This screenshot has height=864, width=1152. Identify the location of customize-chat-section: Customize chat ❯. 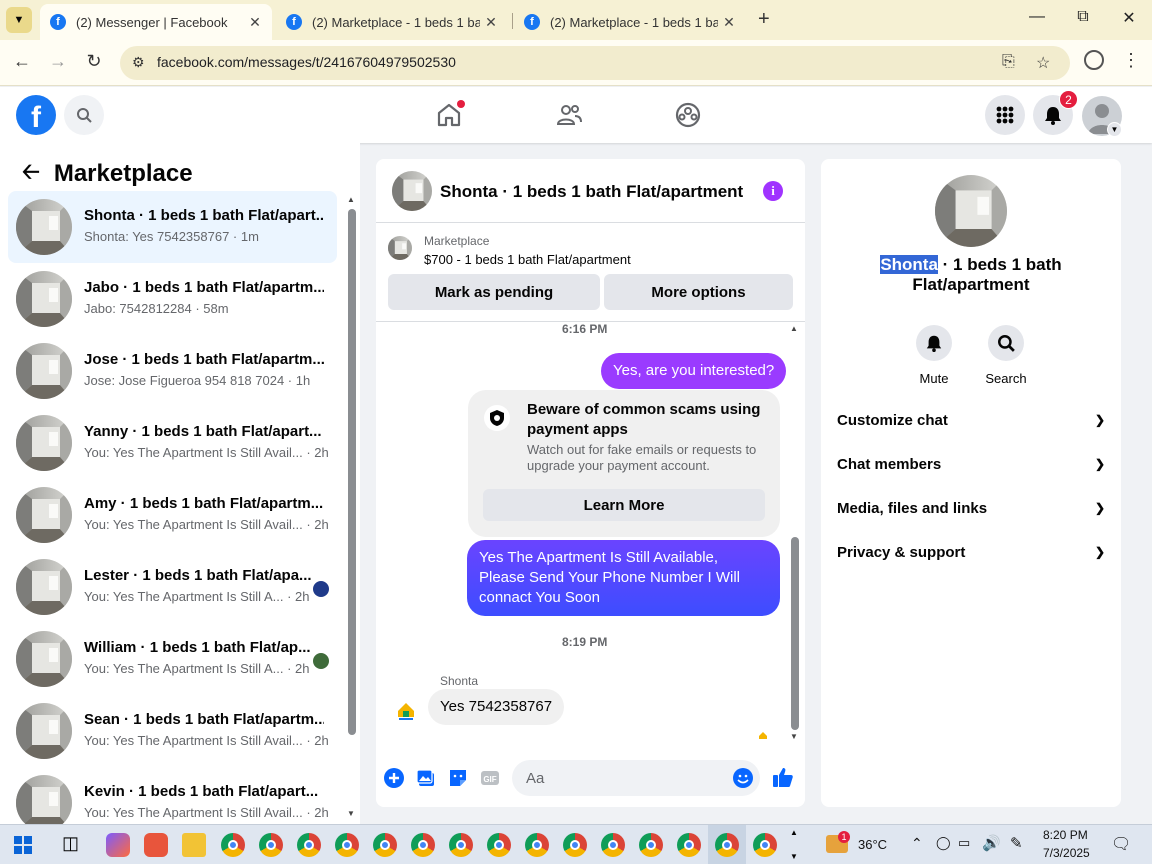
(971, 420).